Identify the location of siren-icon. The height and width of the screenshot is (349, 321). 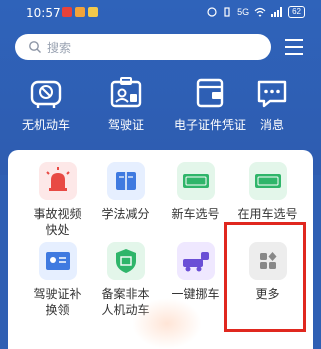
(57, 181).